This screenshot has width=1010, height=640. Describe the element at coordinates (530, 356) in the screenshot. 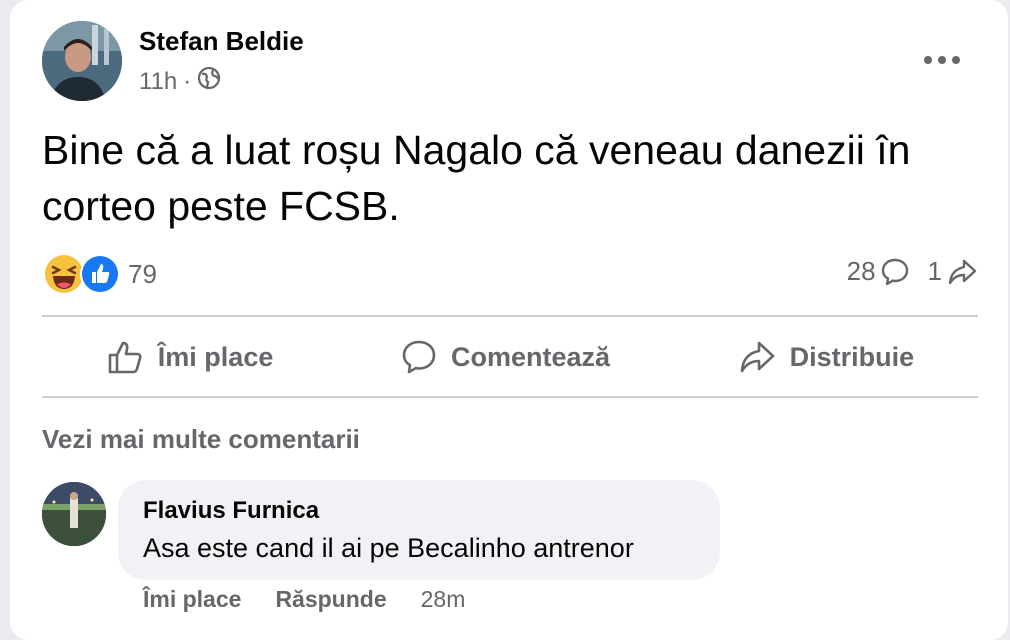

I see `comment-button-label: Comentează` at that location.